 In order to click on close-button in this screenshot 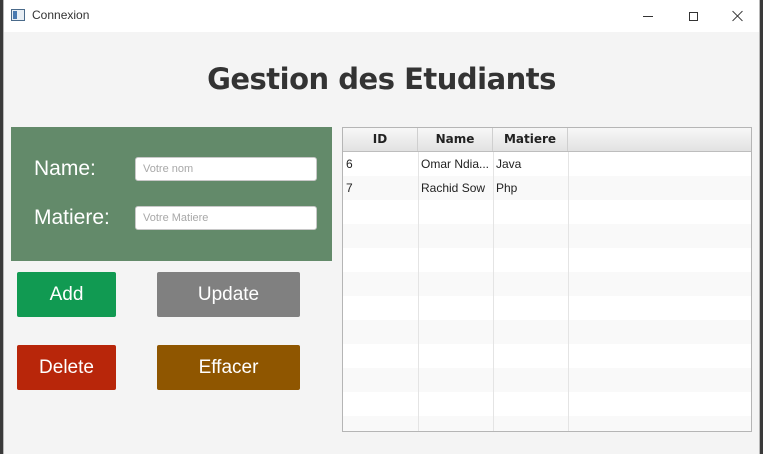, I will do `click(738, 16)`.